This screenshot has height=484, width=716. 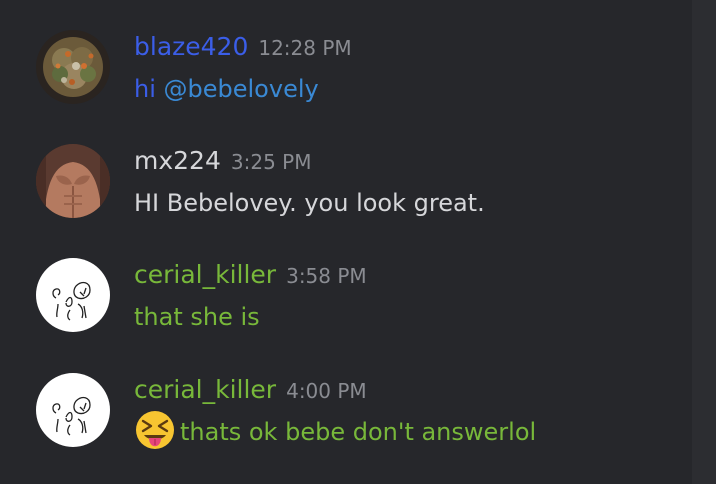 What do you see at coordinates (326, 276) in the screenshot?
I see `timestamp: 3:58 PM` at bounding box center [326, 276].